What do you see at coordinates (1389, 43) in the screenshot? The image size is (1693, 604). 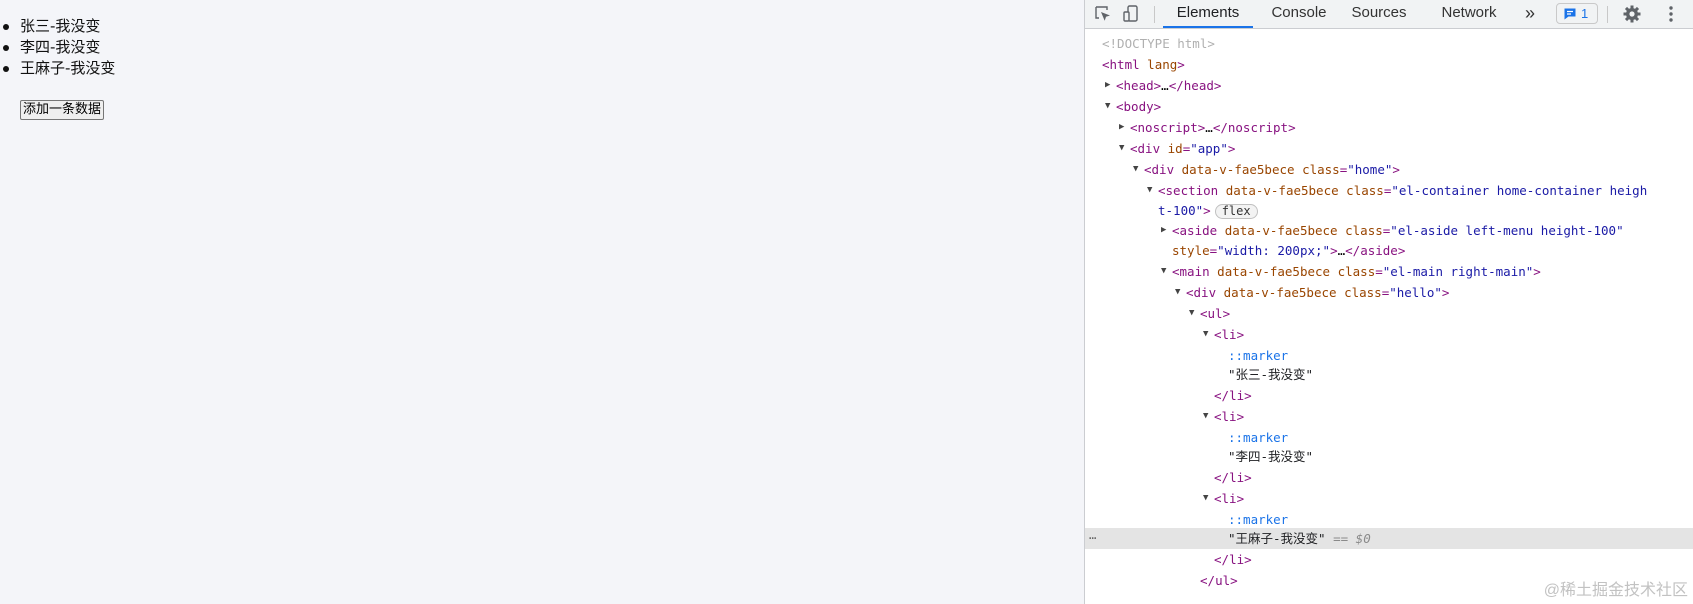 I see `dom-node-doctype: <!DOCTYPE html>` at bounding box center [1389, 43].